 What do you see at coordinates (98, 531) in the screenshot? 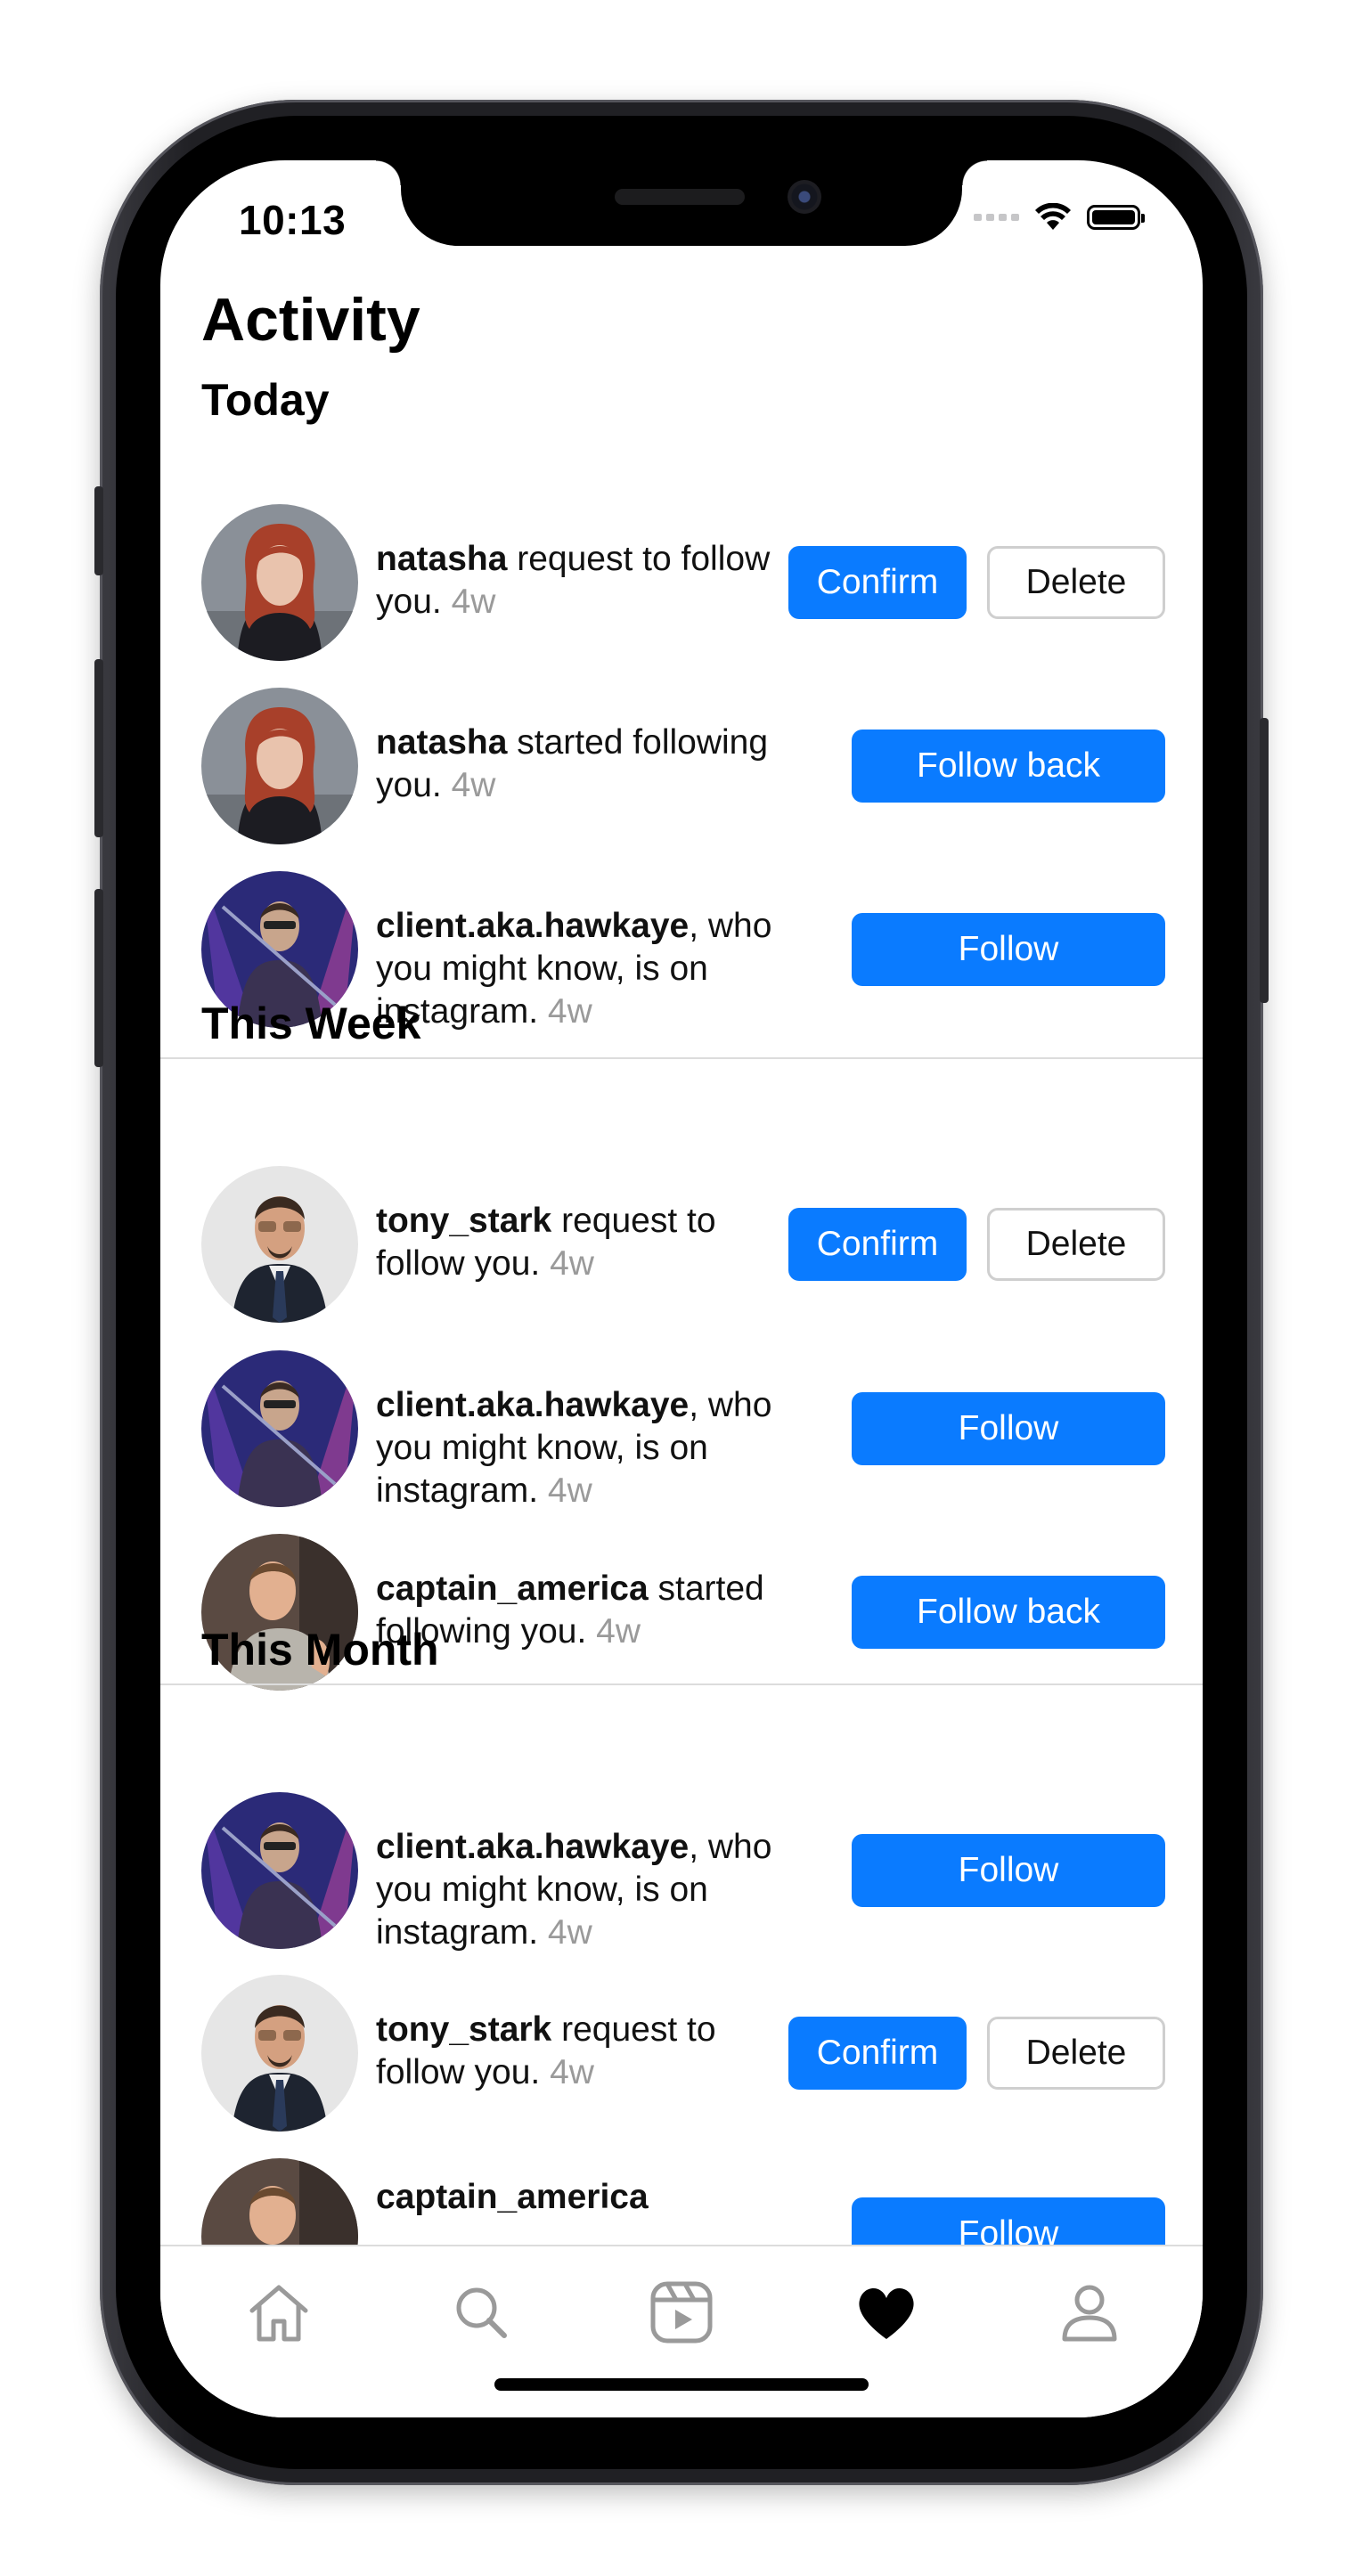
I see `mute-switch` at bounding box center [98, 531].